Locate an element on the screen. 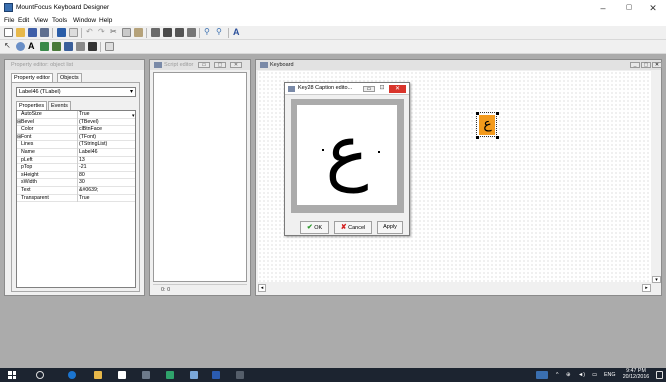 Image resolution: width=666 pixels, height=382 pixels. scroll-left-icon: ◂ is located at coordinates (262, 288).